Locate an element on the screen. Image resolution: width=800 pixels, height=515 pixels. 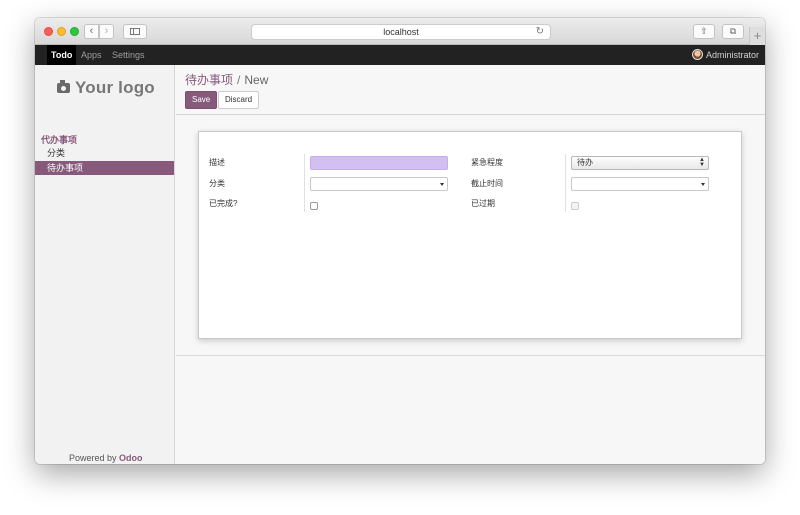
sidebar: Your logo 代办事项 分类 待办事项 Powered by Odoo is located at coordinates (105, 264).